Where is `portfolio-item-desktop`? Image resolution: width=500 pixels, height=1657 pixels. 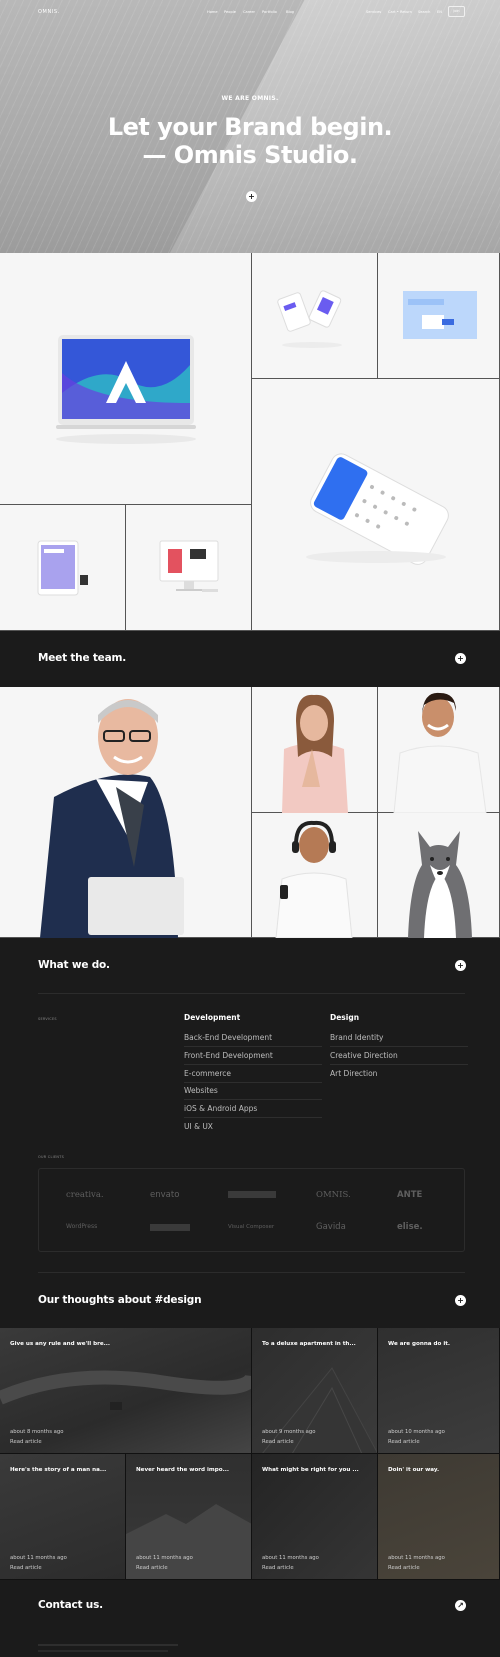 portfolio-item-desktop is located at coordinates (189, 568).